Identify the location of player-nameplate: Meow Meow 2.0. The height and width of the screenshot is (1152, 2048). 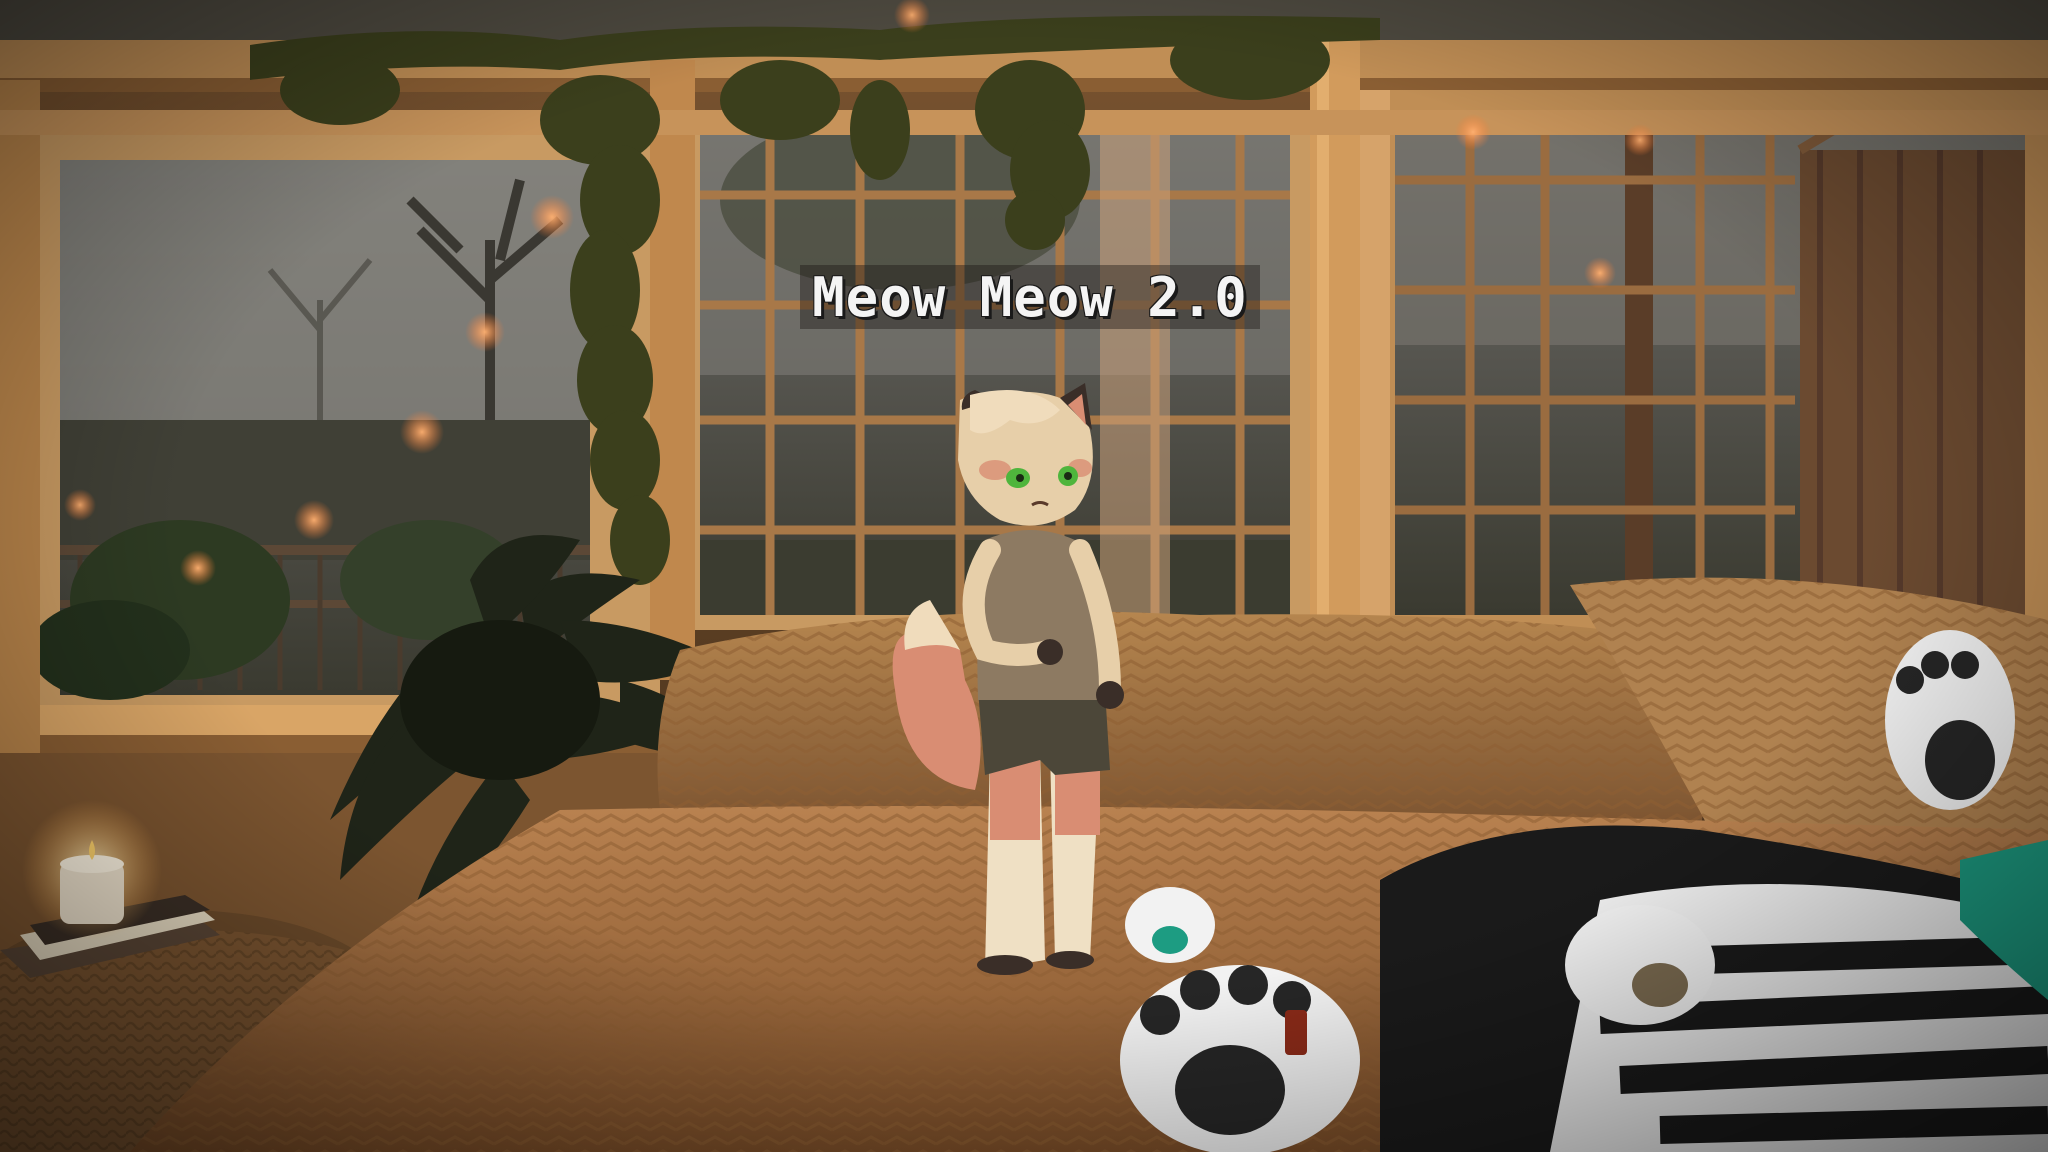
(1030, 297).